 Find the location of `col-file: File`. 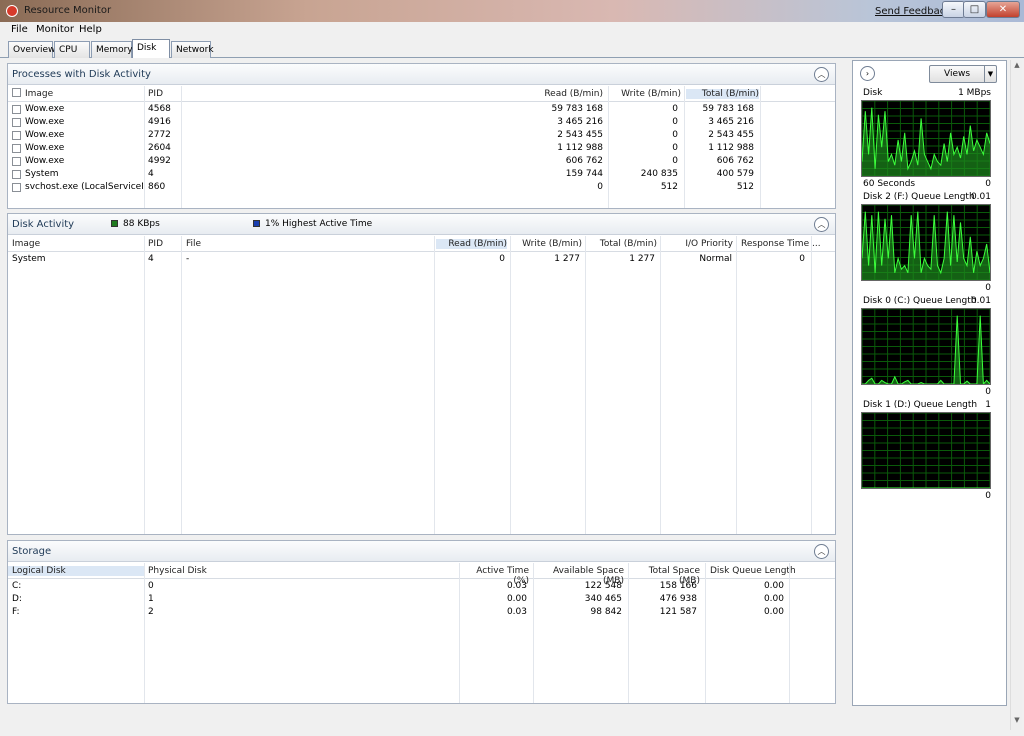

col-file: File is located at coordinates (193, 244).